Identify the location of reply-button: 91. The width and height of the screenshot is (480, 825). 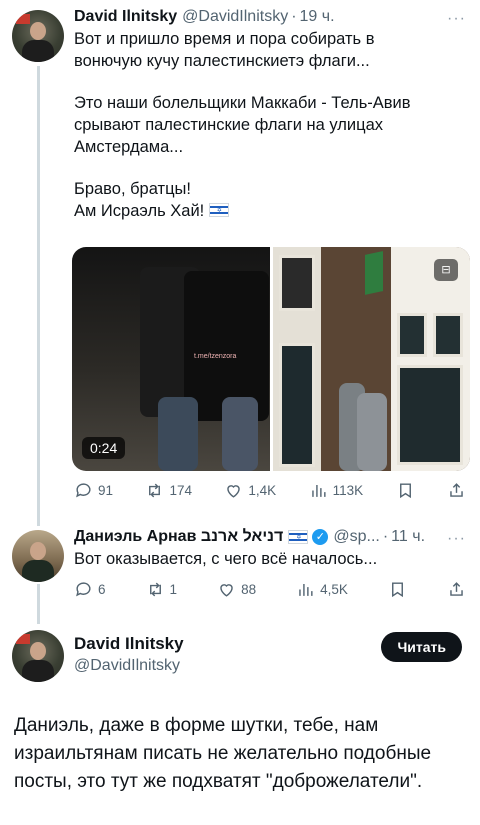
(93, 490).